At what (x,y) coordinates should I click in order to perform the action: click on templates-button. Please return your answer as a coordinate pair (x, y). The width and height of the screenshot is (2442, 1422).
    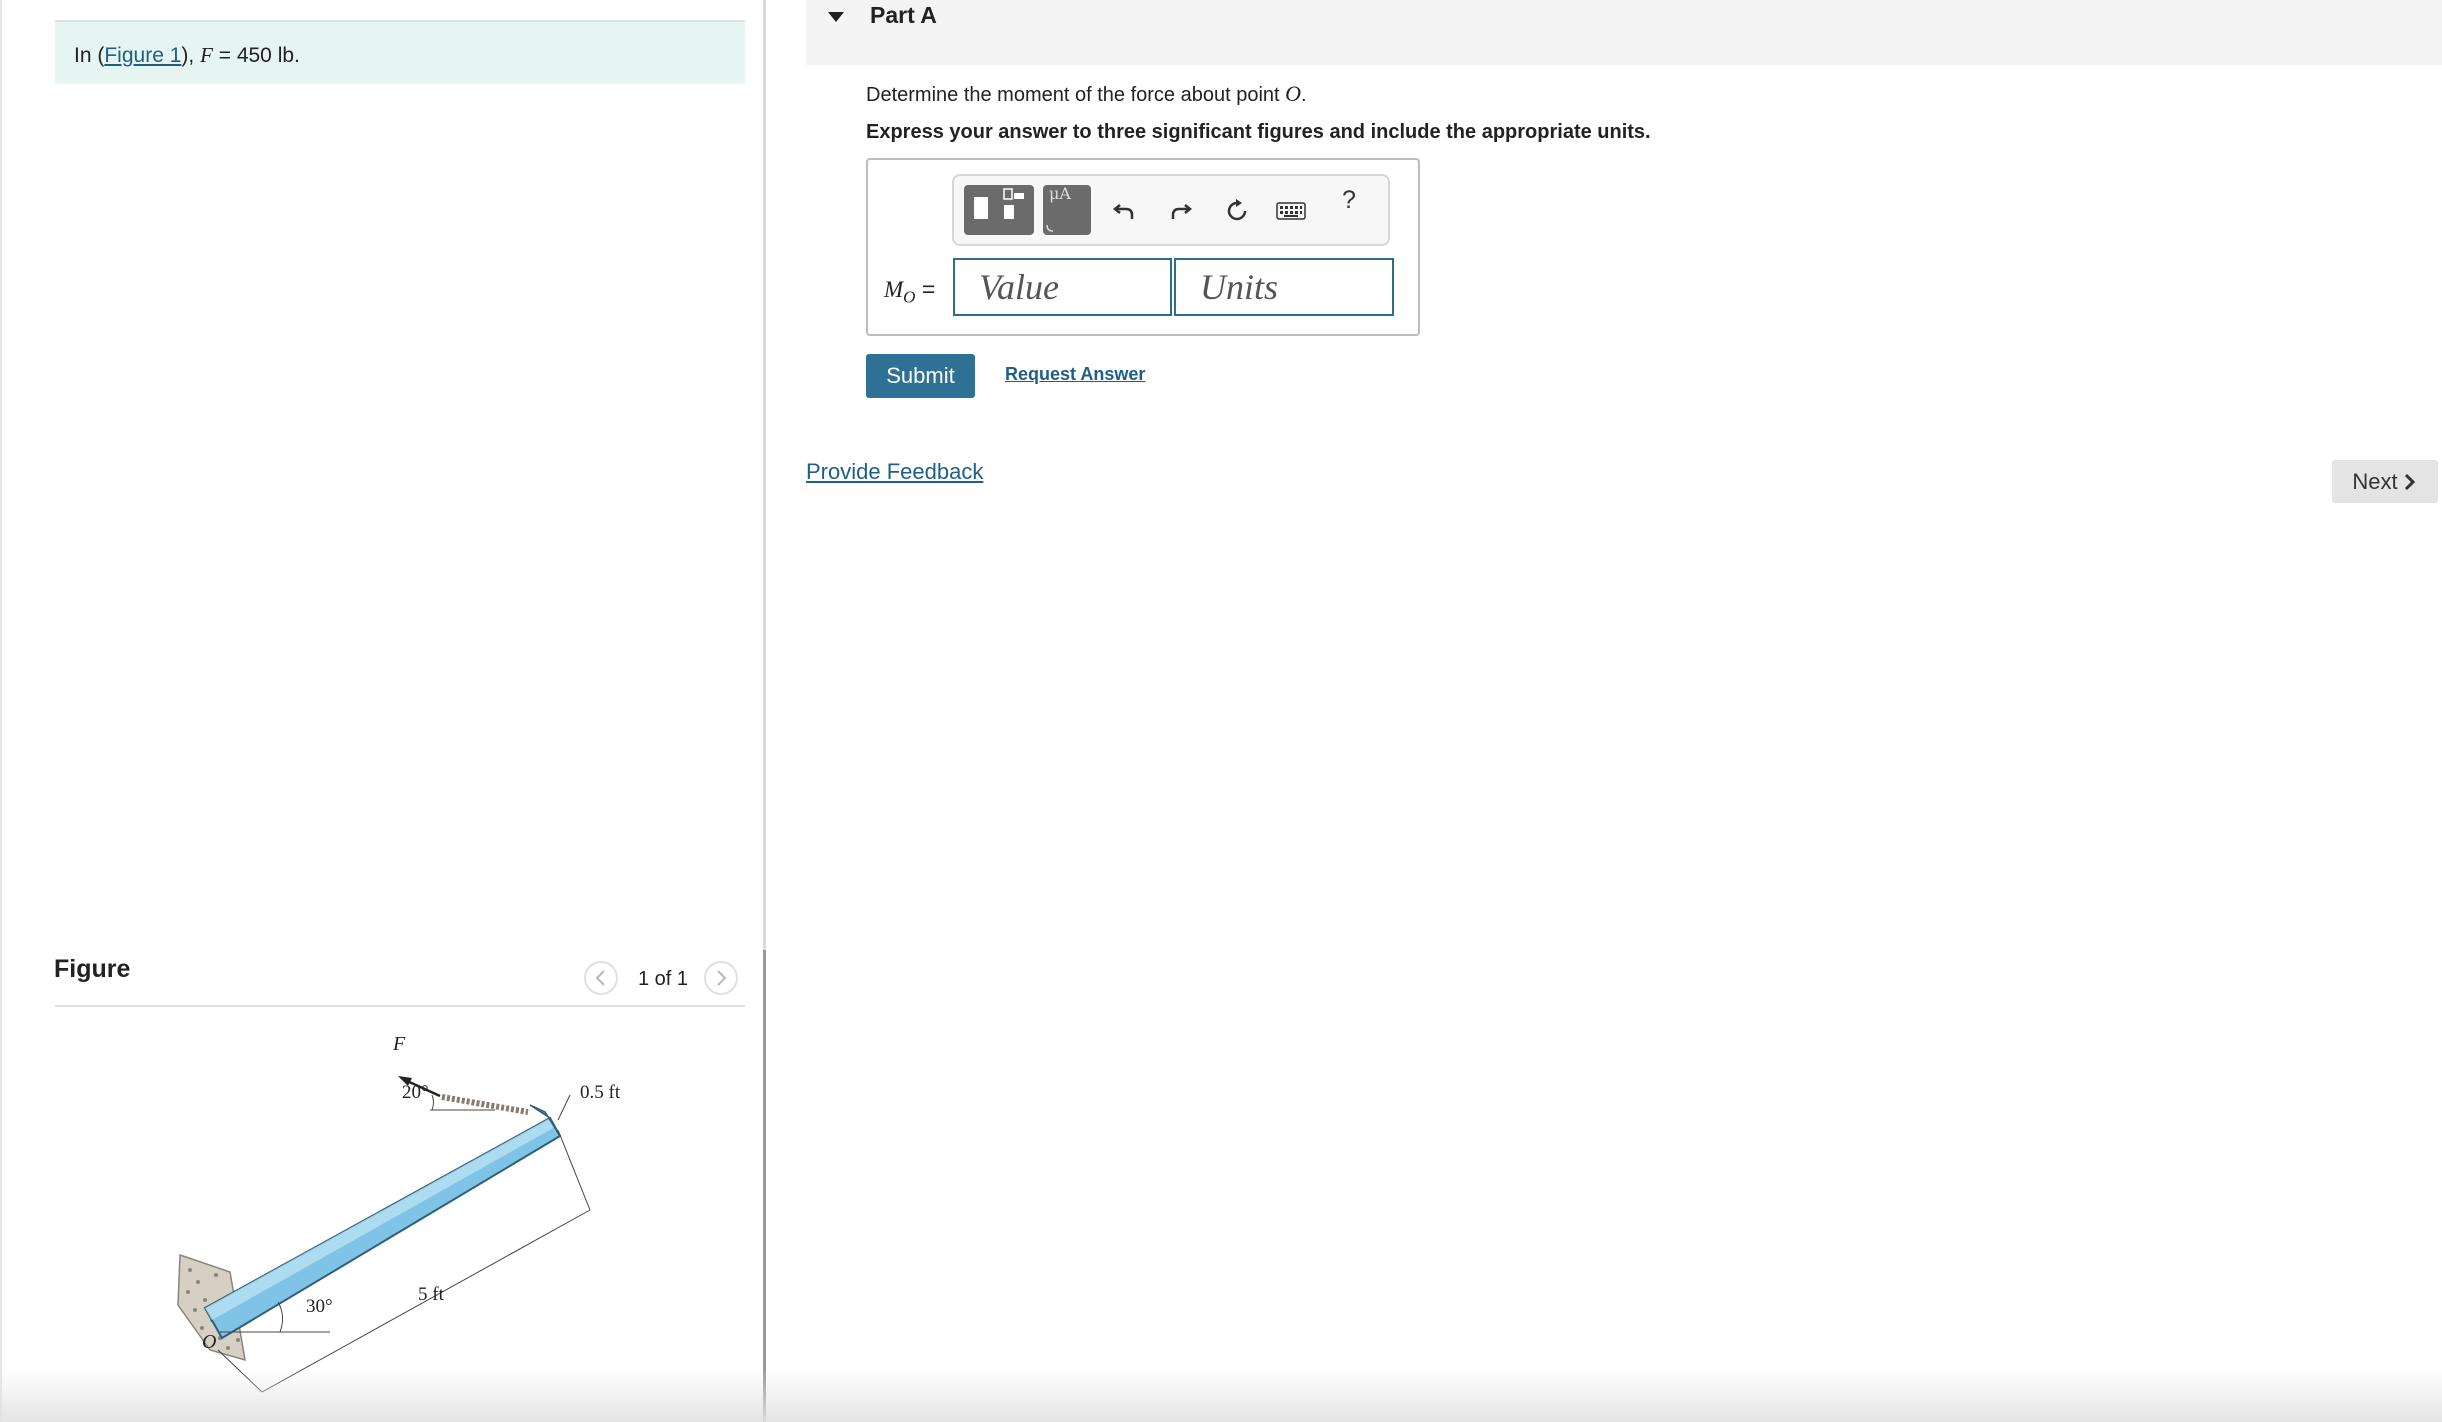
    Looking at the image, I should click on (999, 210).